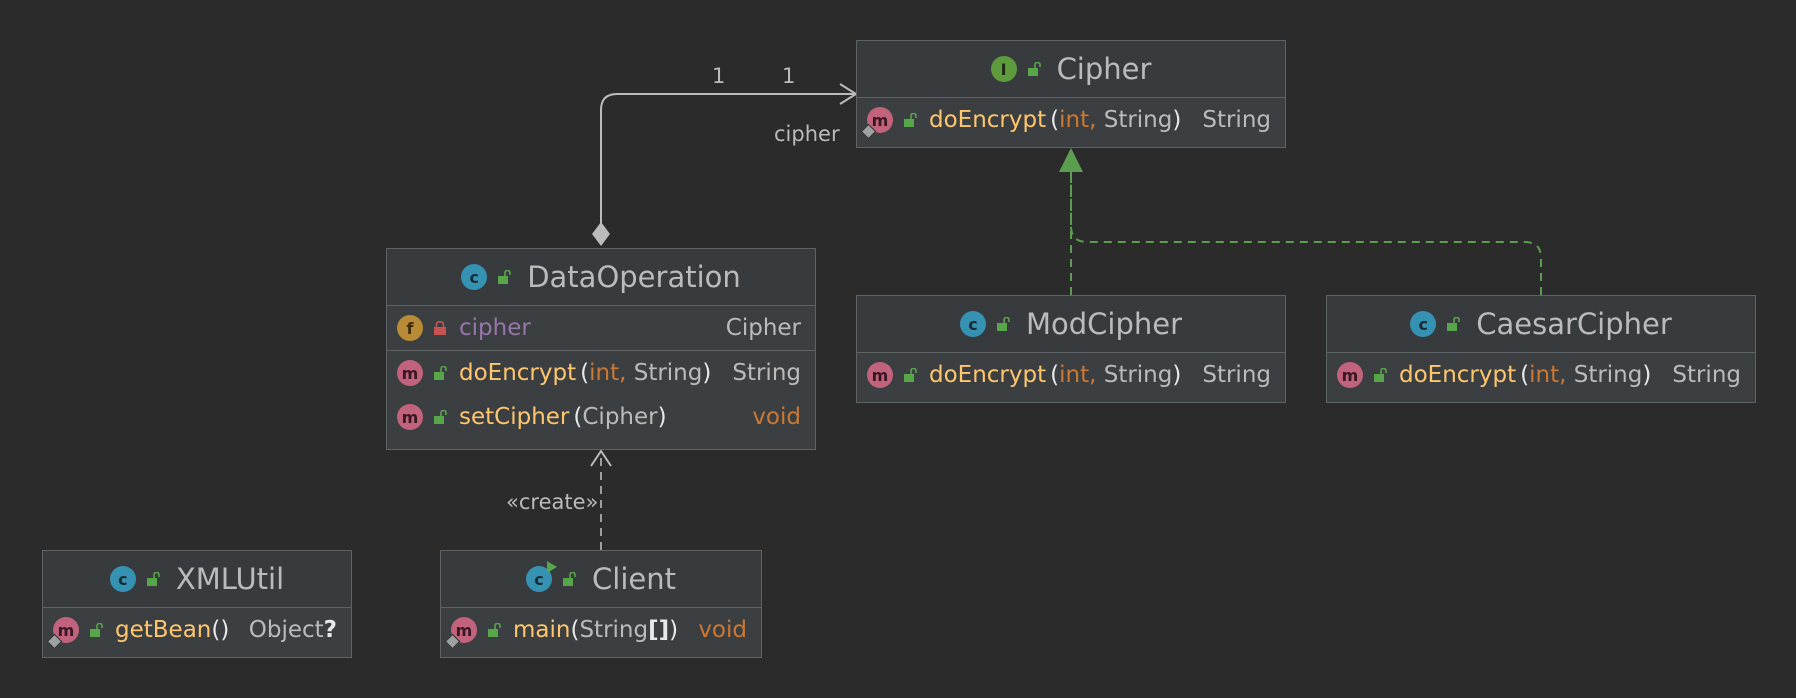  Describe the element at coordinates (514, 417) in the screenshot. I see `method-name: setCipher` at that location.